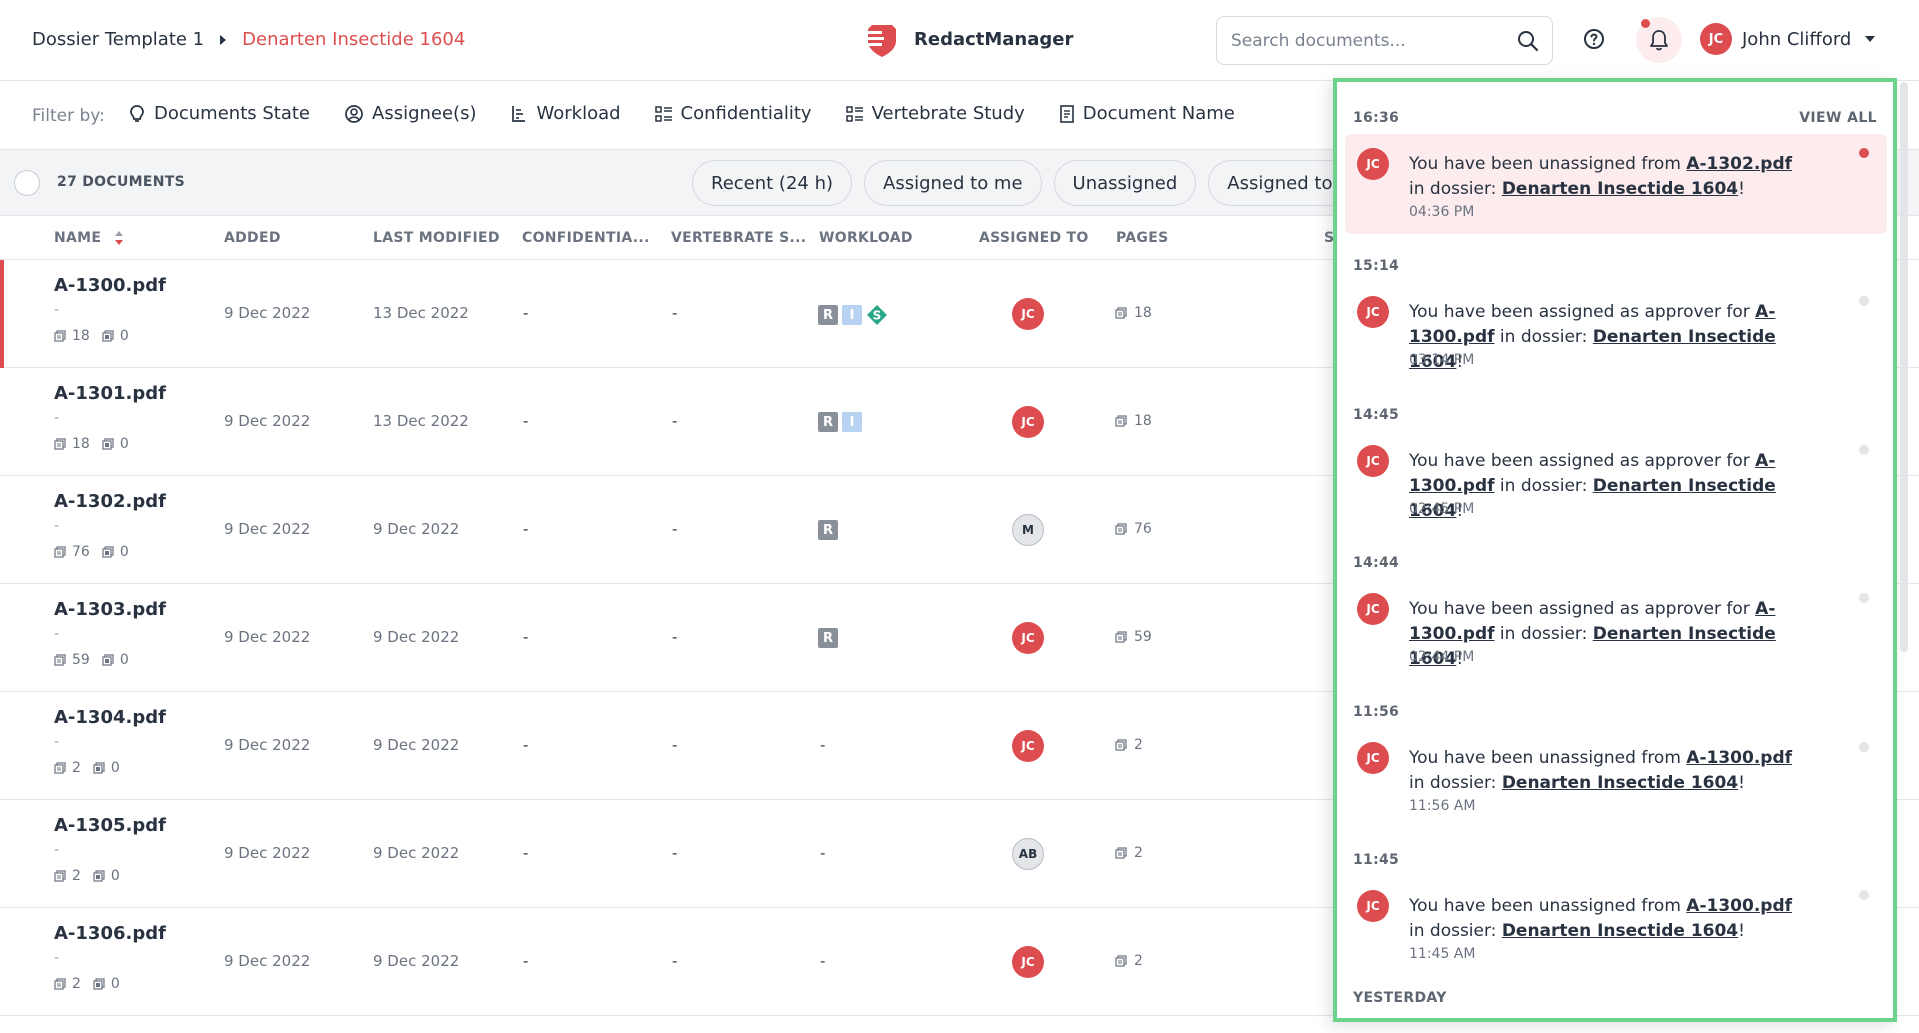  What do you see at coordinates (675, 853) in the screenshot?
I see `vertebrate-study-value: -` at bounding box center [675, 853].